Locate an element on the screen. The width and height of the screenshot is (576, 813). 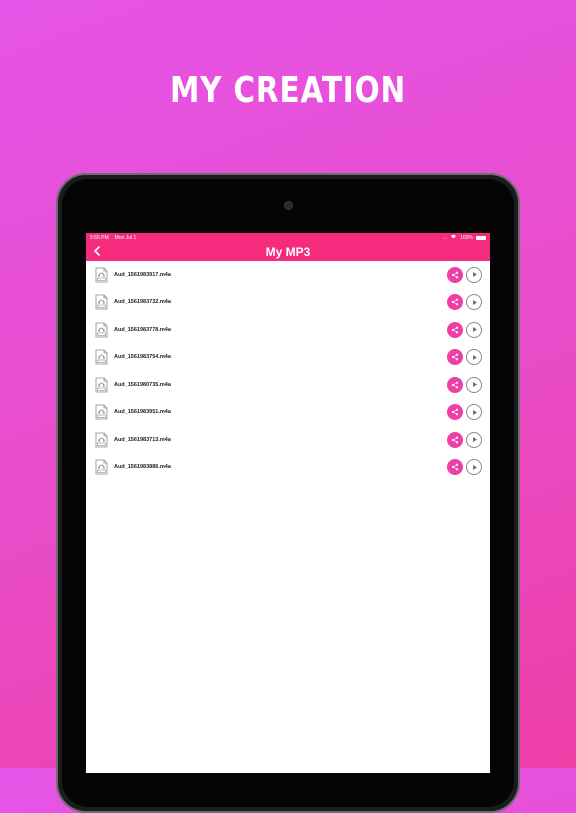
file-row-1: Aud_1561983917.m4a is located at coordinates (288, 275).